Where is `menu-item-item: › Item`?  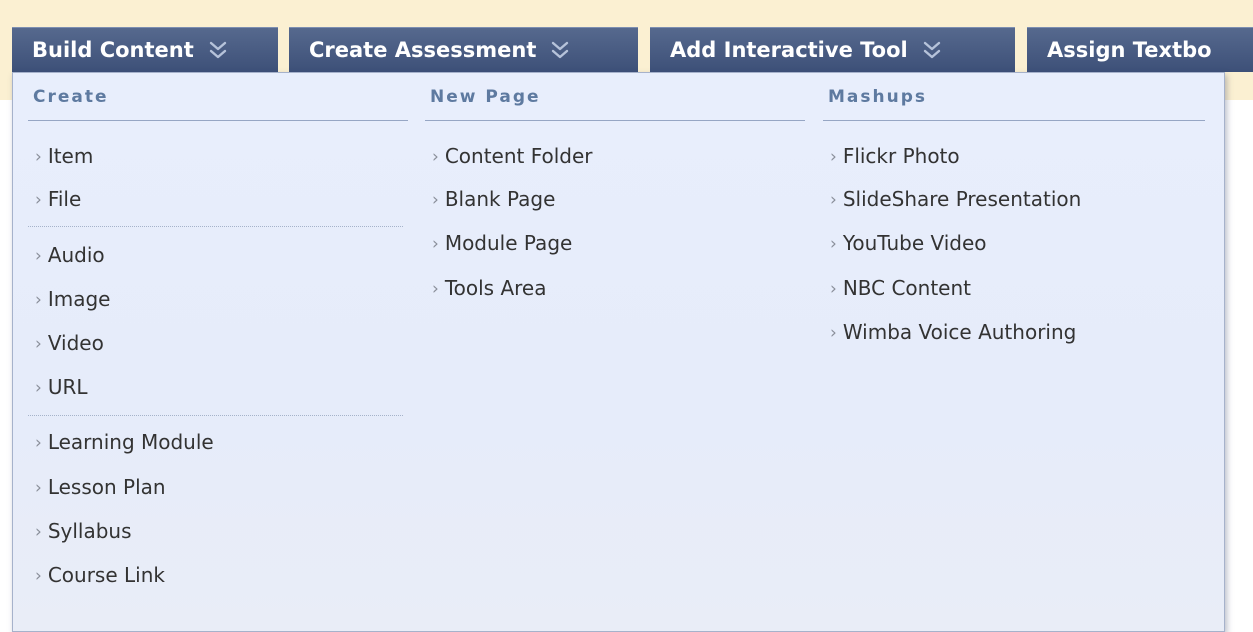 menu-item-item: › Item is located at coordinates (64, 156).